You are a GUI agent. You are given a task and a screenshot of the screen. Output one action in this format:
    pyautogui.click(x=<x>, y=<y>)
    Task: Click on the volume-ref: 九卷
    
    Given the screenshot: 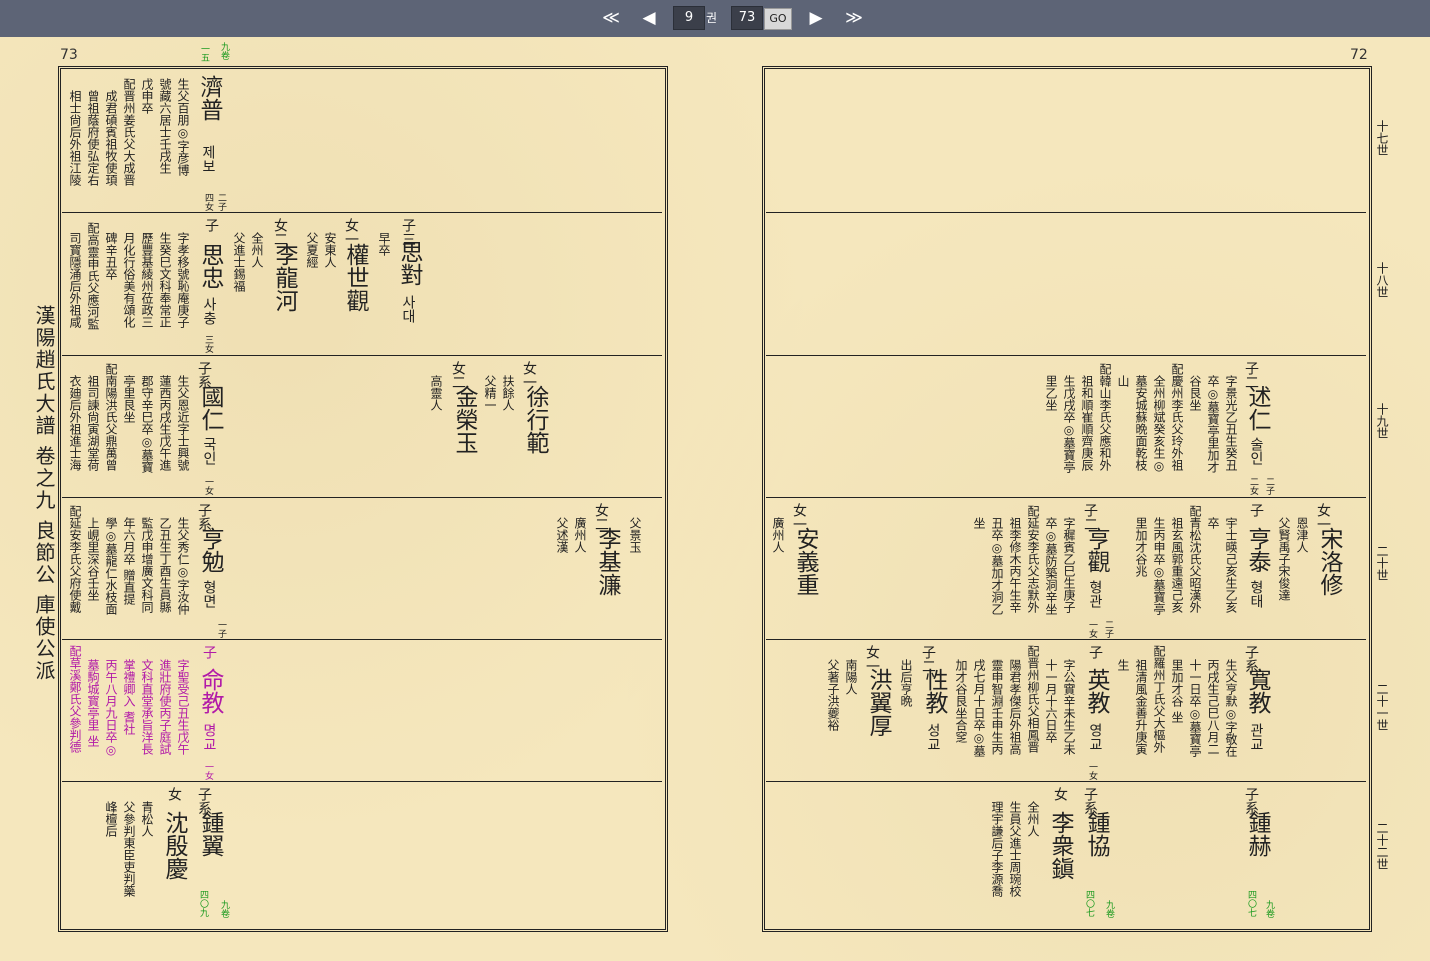 What is the action you would take?
    pyautogui.click(x=1109, y=909)
    